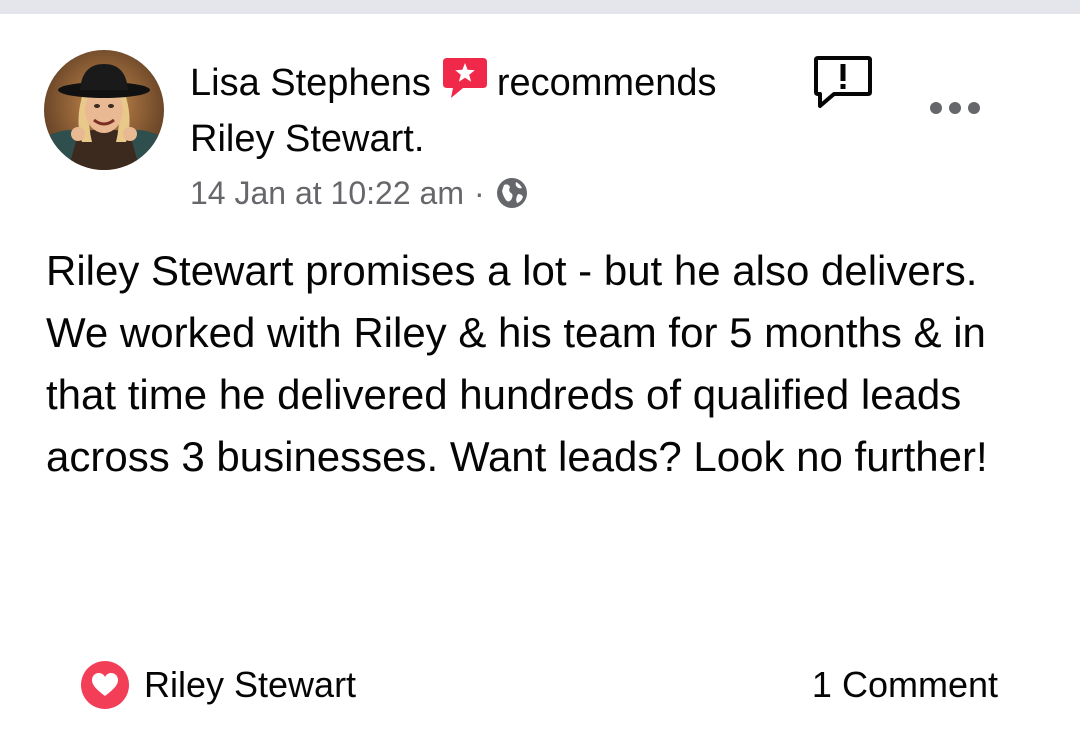 The height and width of the screenshot is (751, 1080). Describe the element at coordinates (105, 685) in the screenshot. I see `heart-reaction-icon` at that location.